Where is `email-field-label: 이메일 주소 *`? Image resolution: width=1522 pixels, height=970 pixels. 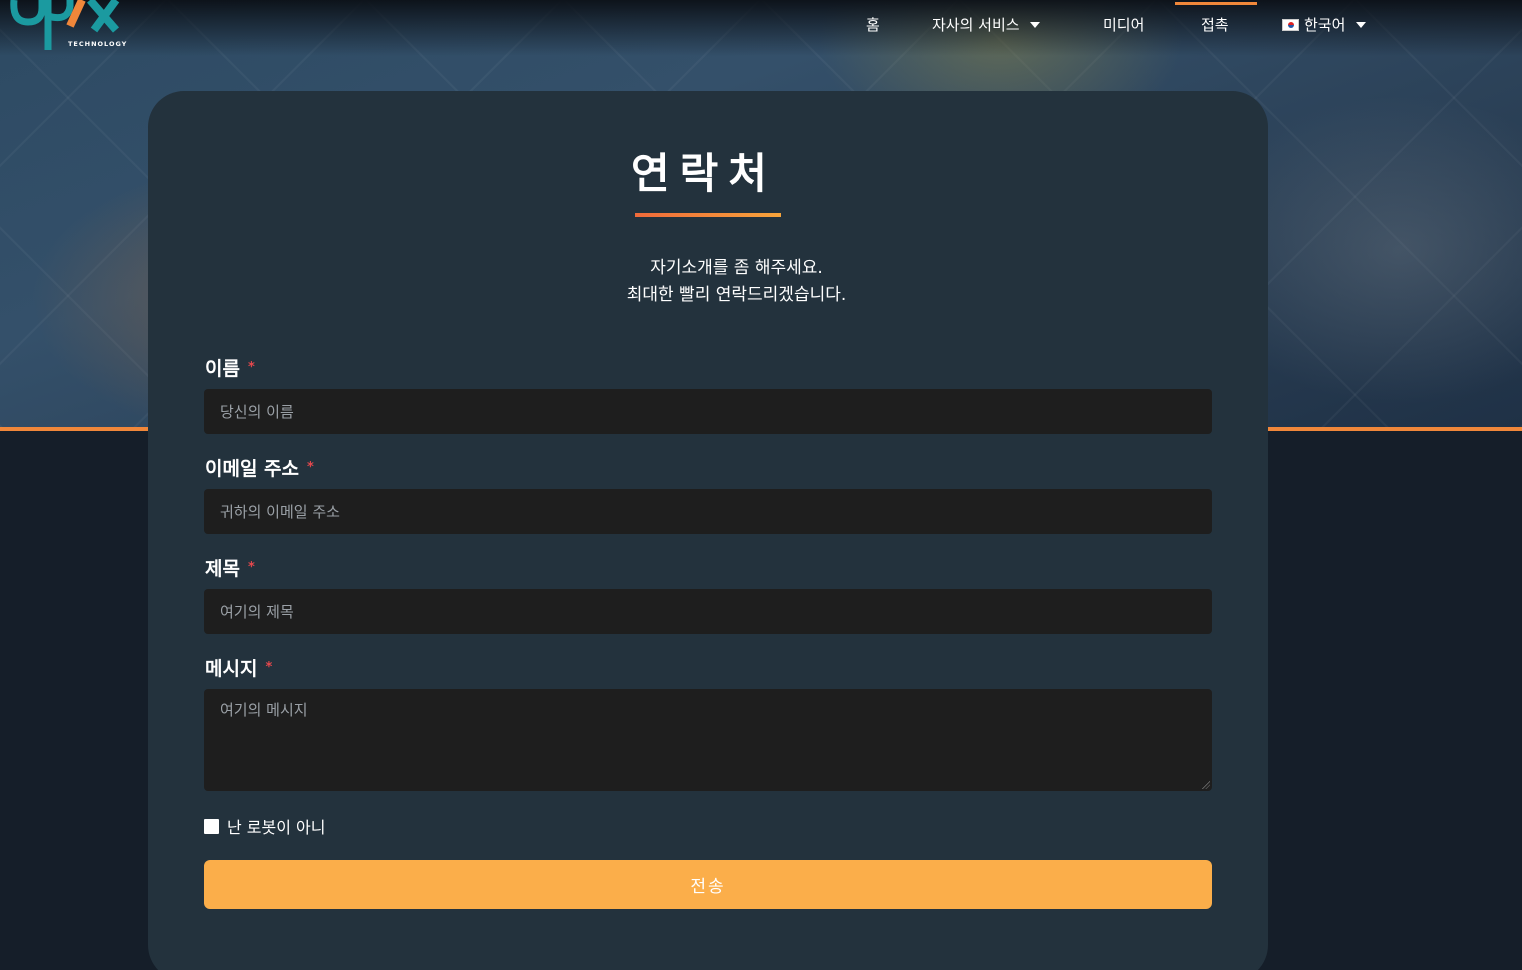
email-field-label: 이메일 주소 * is located at coordinates (259, 467).